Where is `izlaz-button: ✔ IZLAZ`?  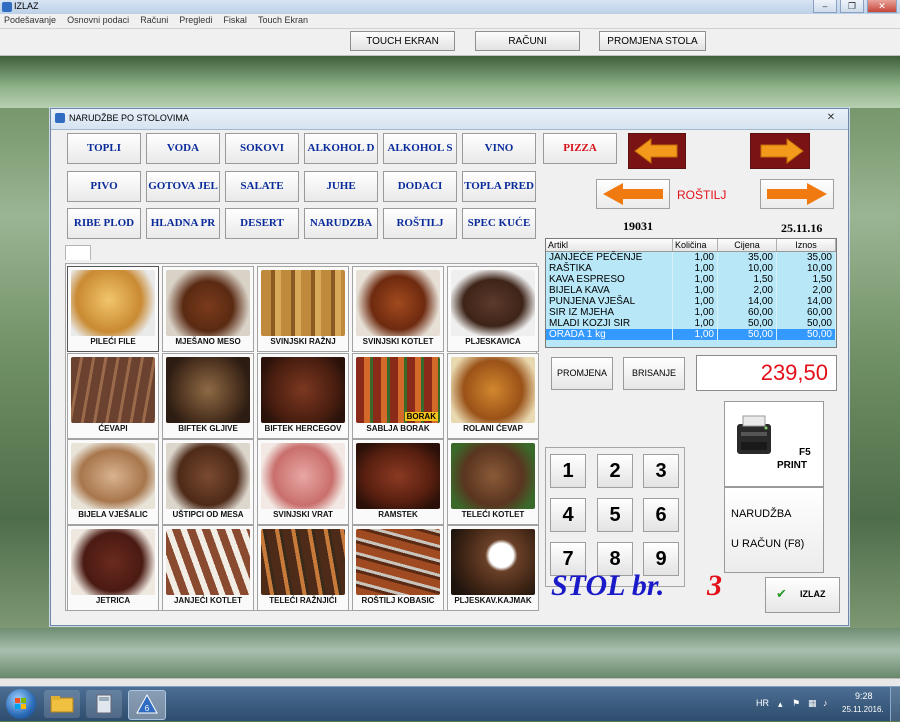 izlaz-button: ✔ IZLAZ is located at coordinates (802, 595).